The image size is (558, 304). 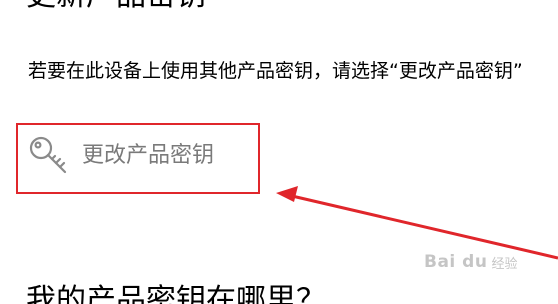 I want to click on change-product-key-button: 更改产品密钥, so click(x=121, y=156).